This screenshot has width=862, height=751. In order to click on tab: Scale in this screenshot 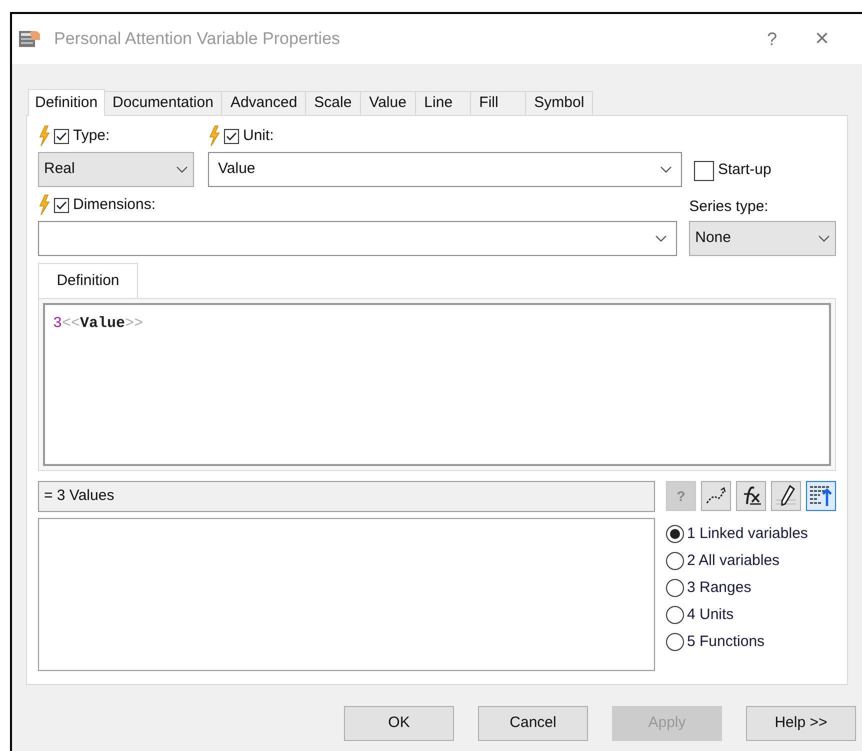, I will do `click(334, 103)`.